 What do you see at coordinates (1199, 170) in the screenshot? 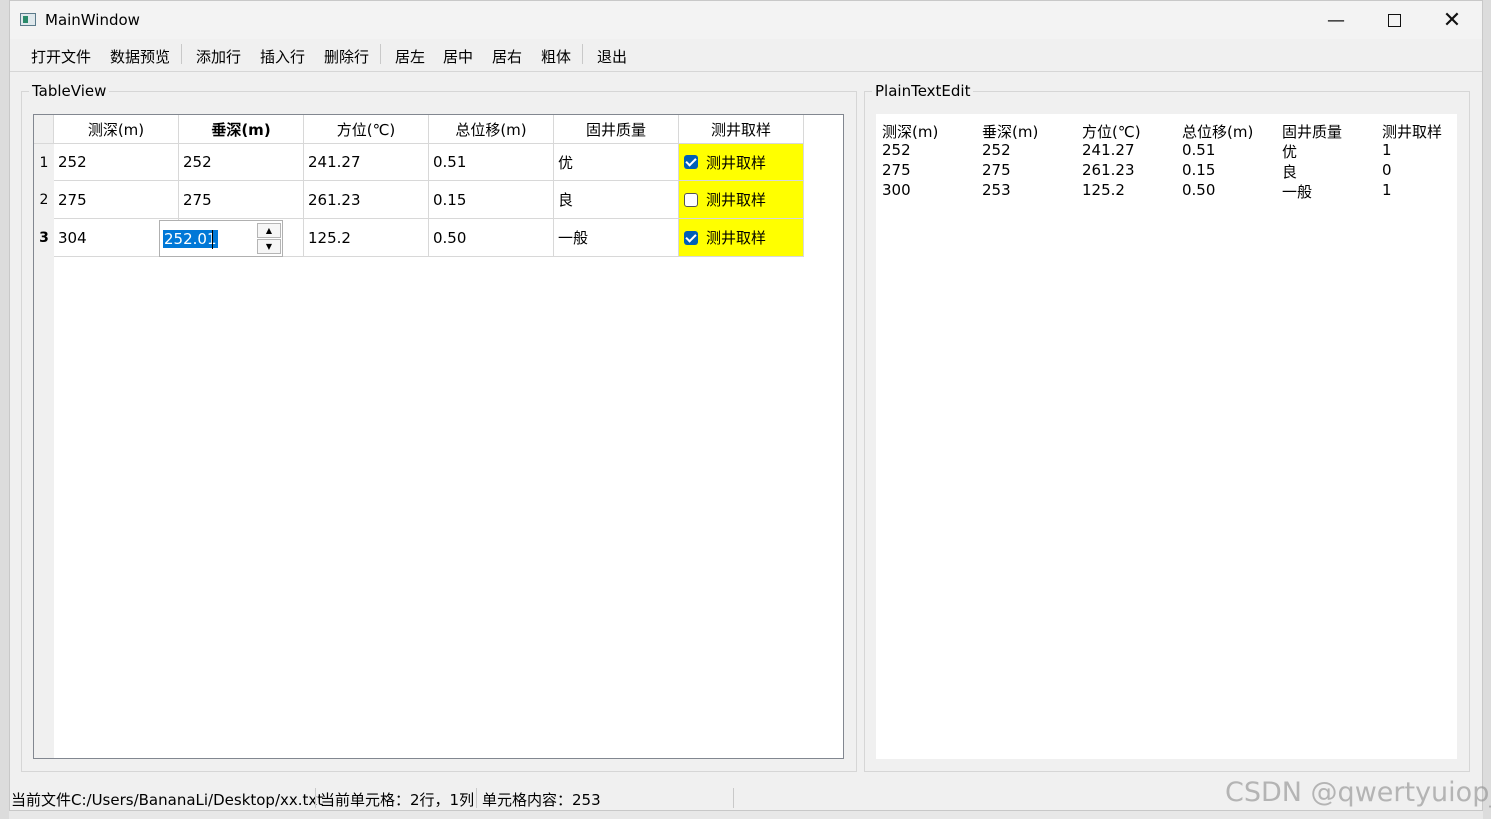
I see `text-token: 0.15` at bounding box center [1199, 170].